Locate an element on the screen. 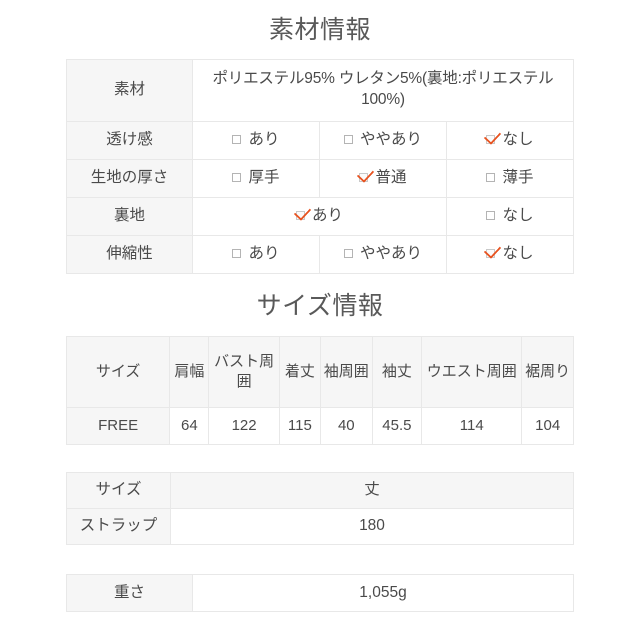 This screenshot has width=640, height=640. option-label: 厚手 is located at coordinates (264, 177).